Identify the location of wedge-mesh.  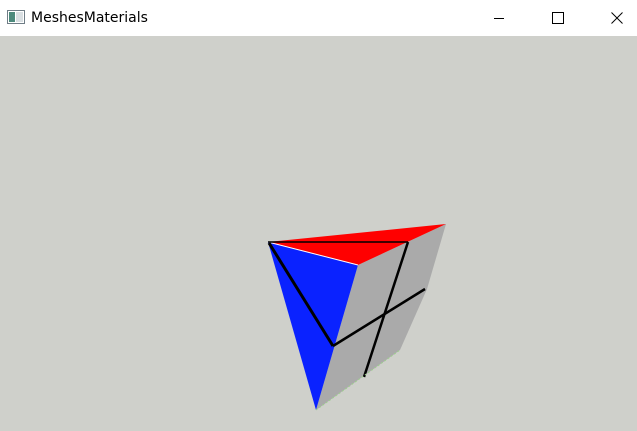
(356, 317).